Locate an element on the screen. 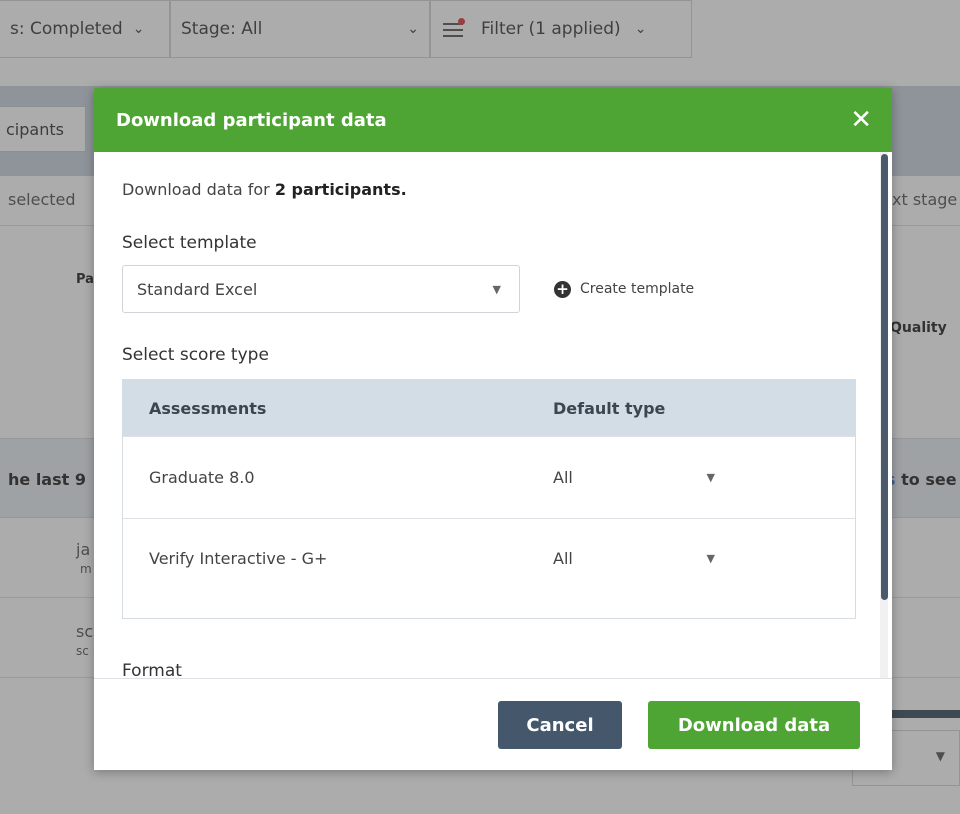  template-select: Standard Excel ▼ is located at coordinates (321, 289).